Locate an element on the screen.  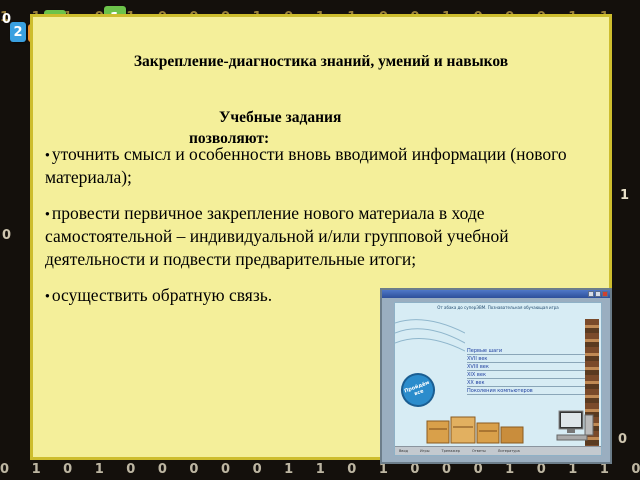
bullet-text: осуществить обратную связь. is located at coordinates (162, 295).